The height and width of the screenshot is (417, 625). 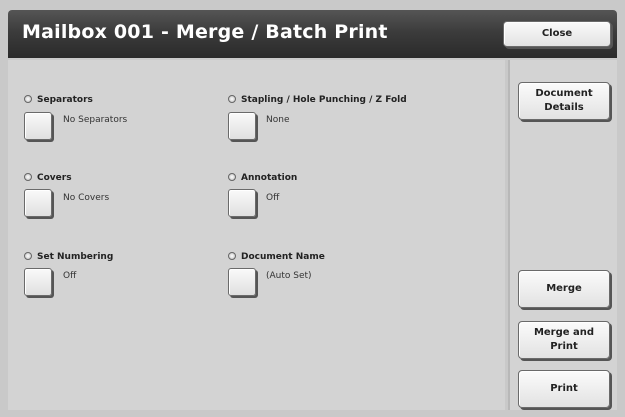 What do you see at coordinates (242, 282) in the screenshot?
I see `document-name-button` at bounding box center [242, 282].